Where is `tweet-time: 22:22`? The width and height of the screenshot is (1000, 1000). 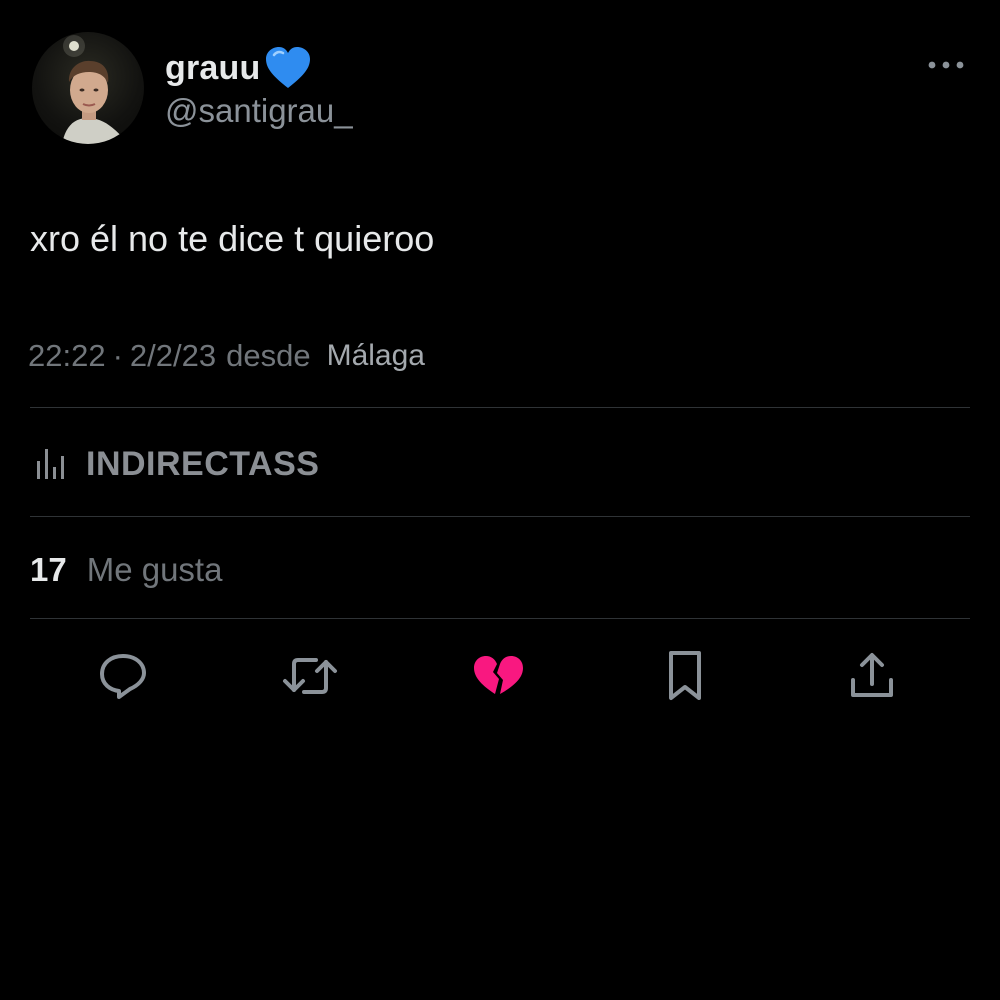
tweet-time: 22:22 is located at coordinates (67, 355).